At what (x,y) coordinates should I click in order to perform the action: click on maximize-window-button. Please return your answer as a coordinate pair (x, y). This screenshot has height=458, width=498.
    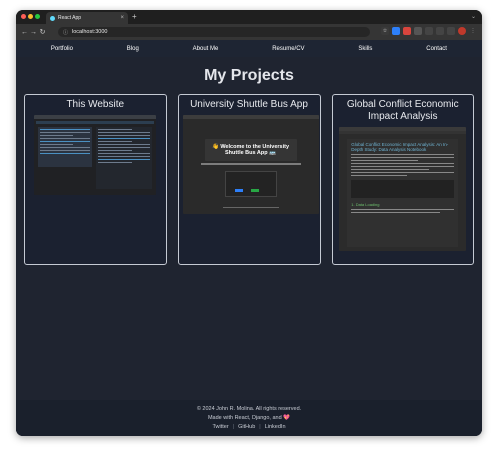
    Looking at the image, I should click on (37, 16).